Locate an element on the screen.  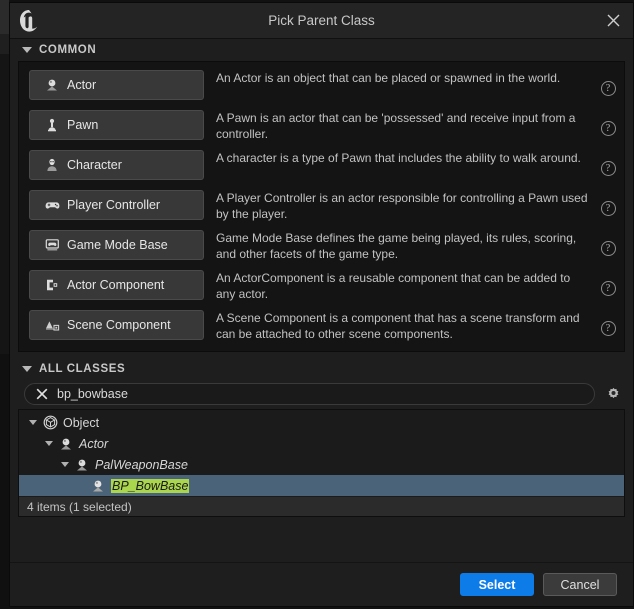
class-tree: Object Actor PalWeaponBase BP_BowBase is located at coordinates (321, 453).